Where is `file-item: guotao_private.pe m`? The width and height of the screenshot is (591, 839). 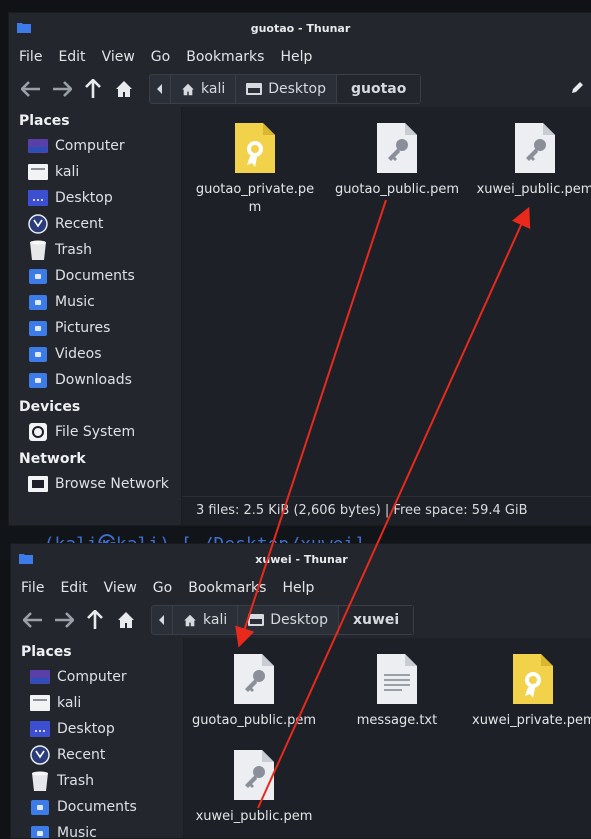
file-item: guotao_private.pe m is located at coordinates (255, 169).